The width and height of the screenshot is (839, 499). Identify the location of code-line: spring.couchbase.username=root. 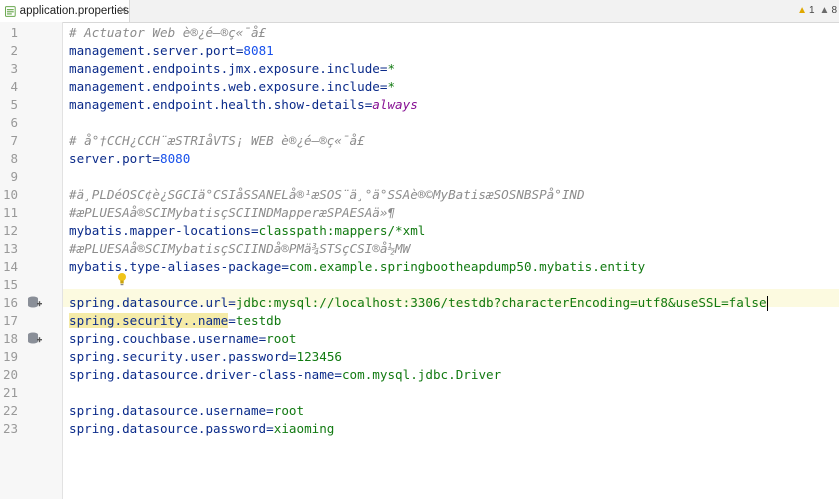
(183, 339).